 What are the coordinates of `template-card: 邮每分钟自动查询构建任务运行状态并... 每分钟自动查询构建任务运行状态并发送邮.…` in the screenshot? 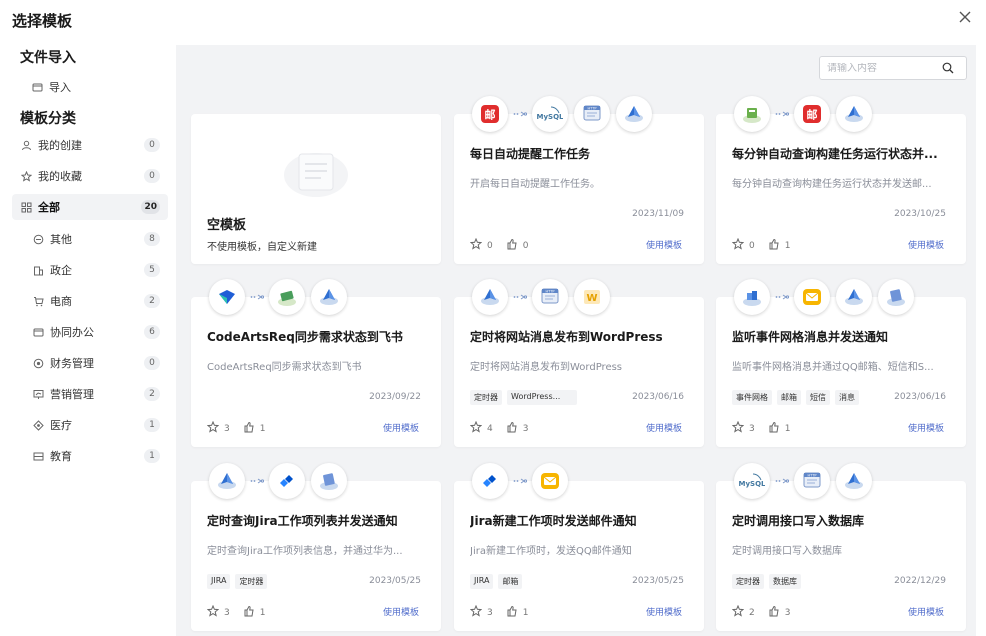 It's located at (841, 180).